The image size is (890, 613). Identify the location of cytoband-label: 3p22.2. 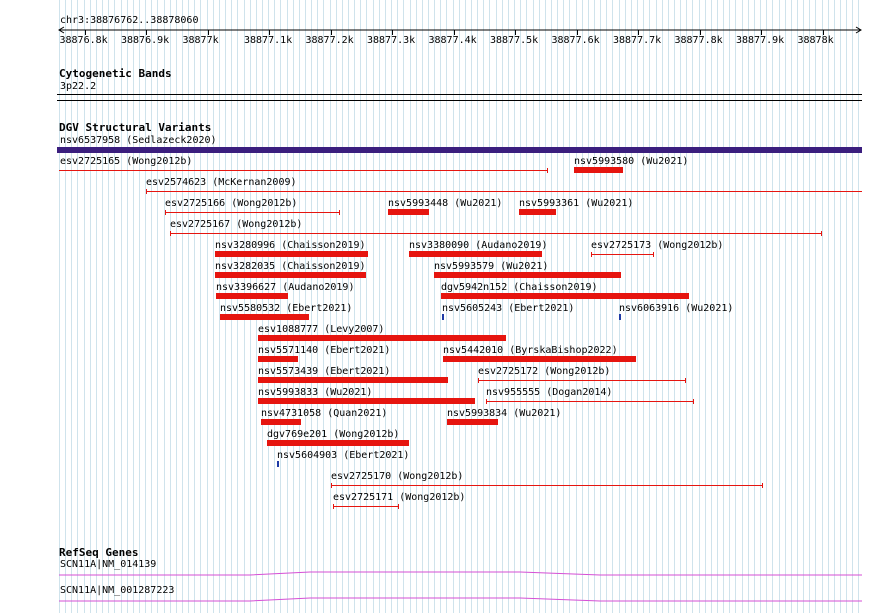
(78, 86).